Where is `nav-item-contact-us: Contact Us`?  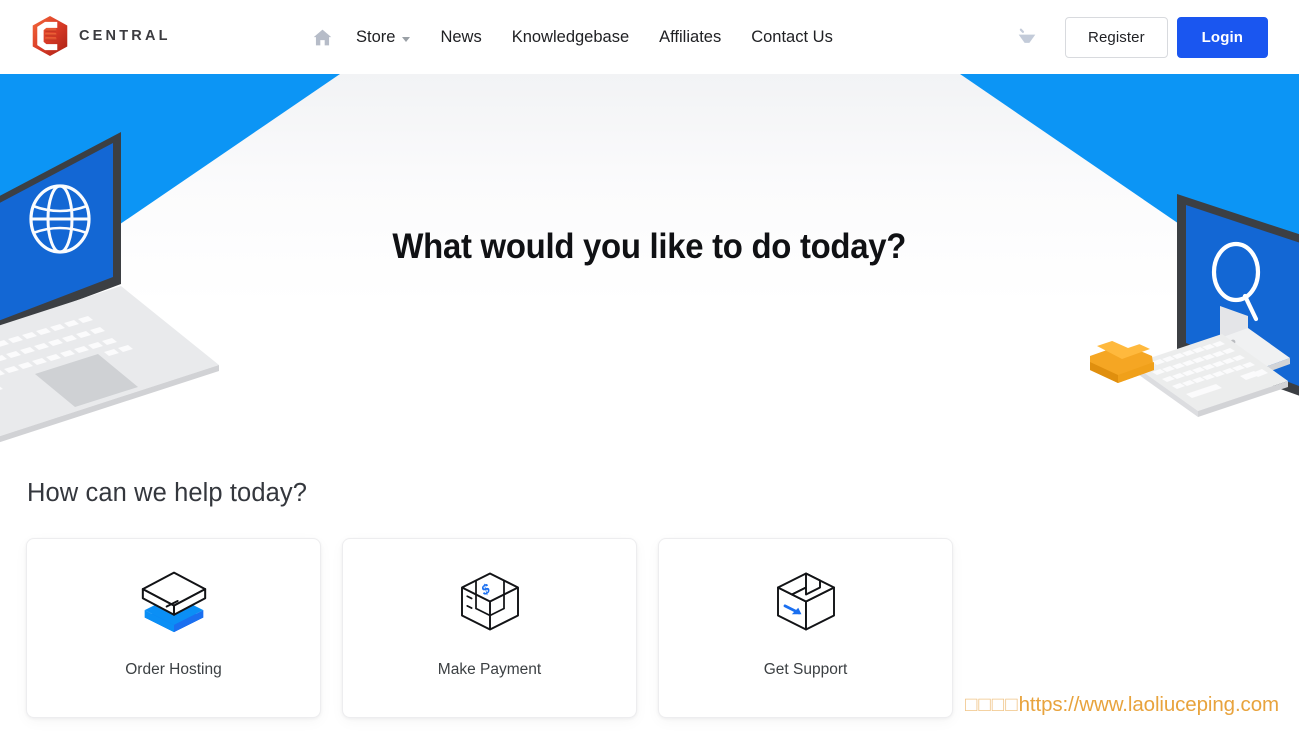 nav-item-contact-us: Contact Us is located at coordinates (792, 37).